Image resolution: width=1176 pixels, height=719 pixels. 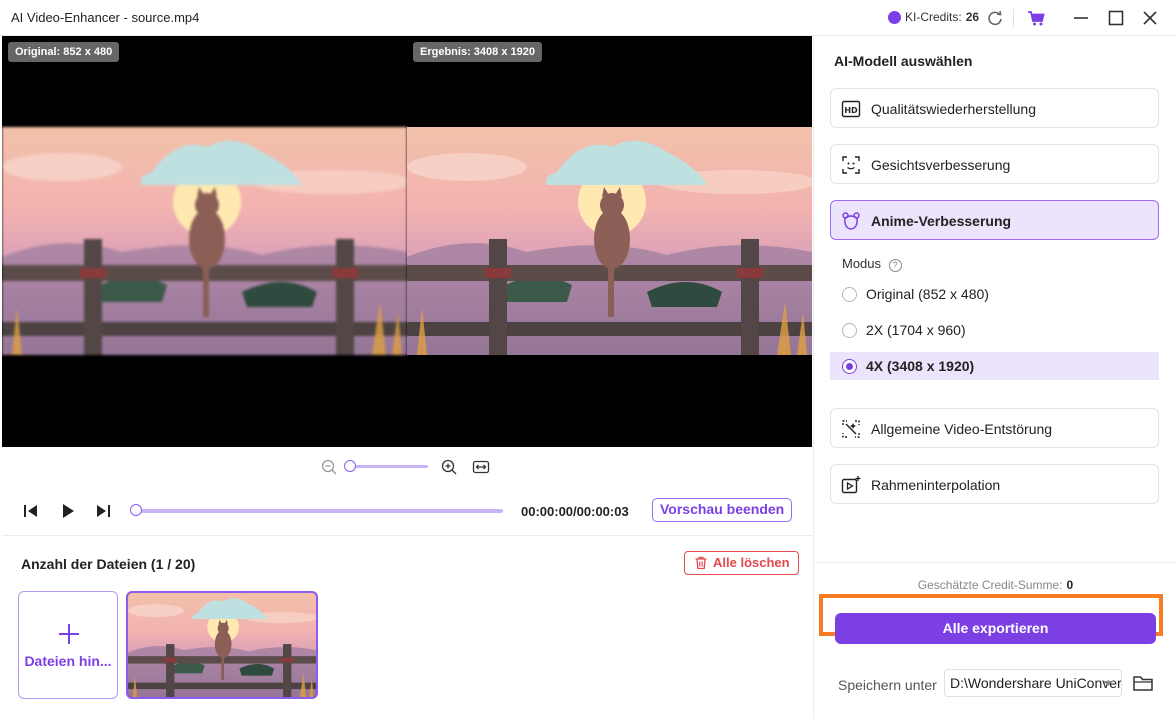 I want to click on fit-width-icon, so click(x=481, y=467).